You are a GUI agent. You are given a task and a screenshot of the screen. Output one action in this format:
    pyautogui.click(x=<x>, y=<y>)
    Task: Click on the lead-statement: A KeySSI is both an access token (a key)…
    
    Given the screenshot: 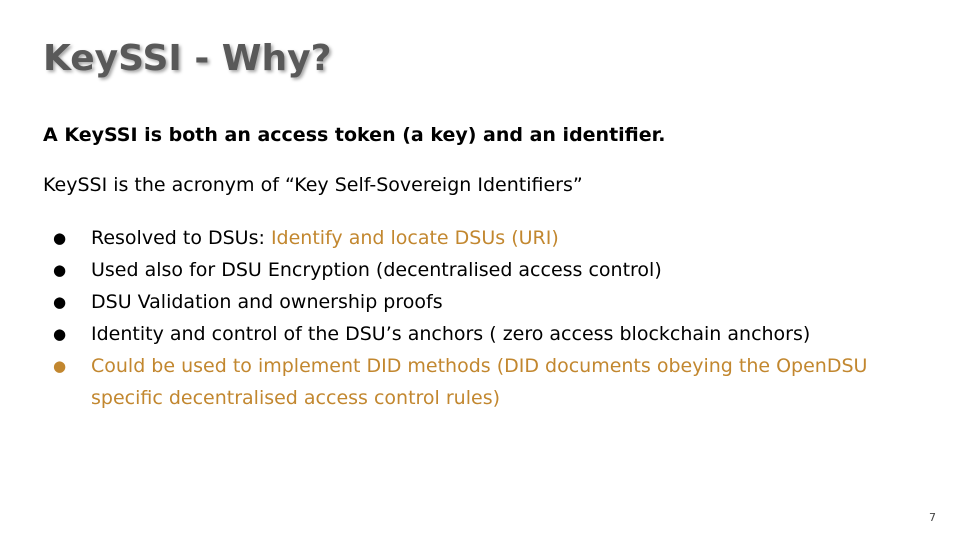 What is the action you would take?
    pyautogui.click(x=354, y=135)
    